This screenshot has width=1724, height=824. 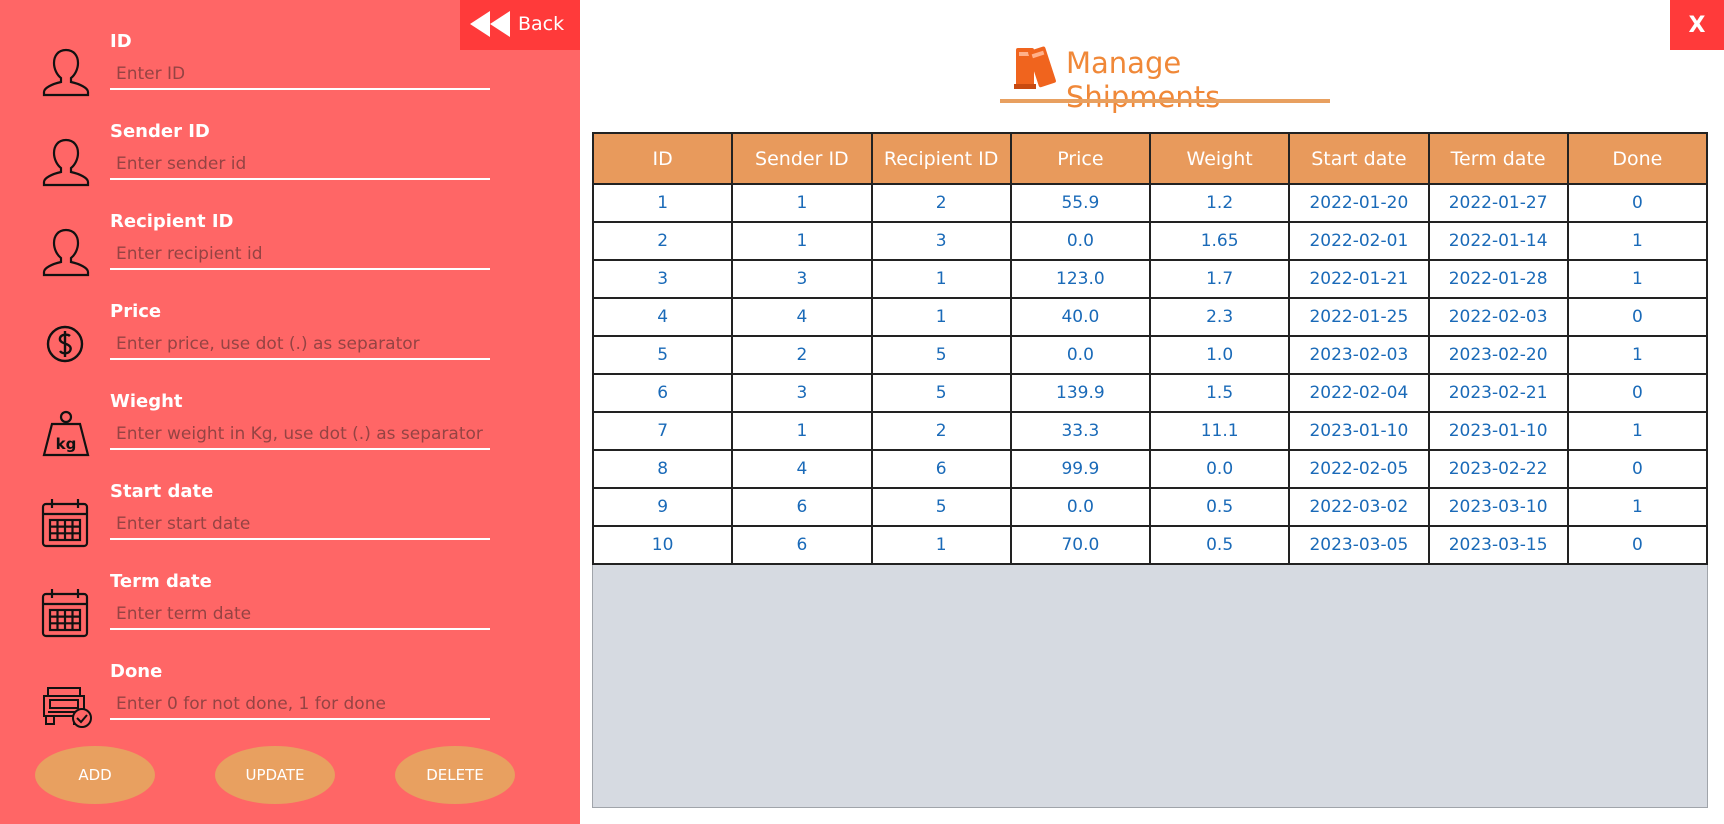 What do you see at coordinates (1359, 241) in the screenshot?
I see `table-cell: 2022-02-01` at bounding box center [1359, 241].